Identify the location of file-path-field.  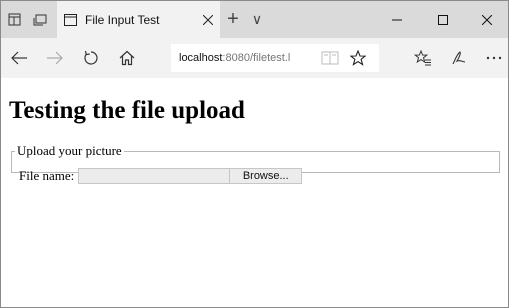
(154, 176).